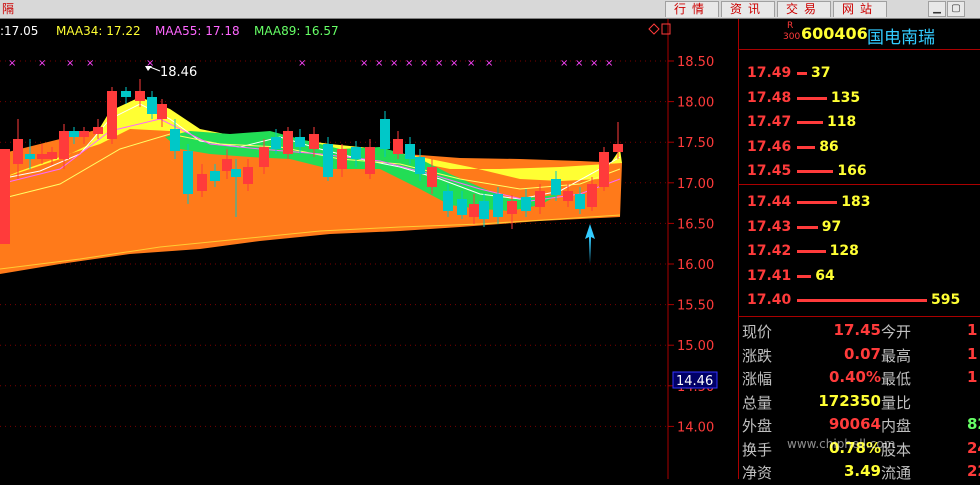  I want to click on info-value: 0.07, so click(862, 353).